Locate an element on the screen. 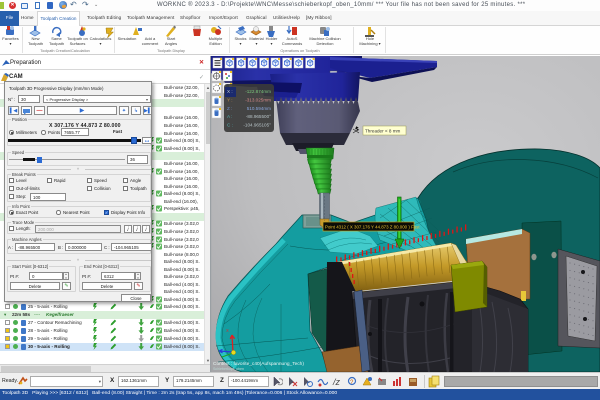 This screenshot has height=400, width=600. svg-text: Z : is located at coordinates (229, 108).